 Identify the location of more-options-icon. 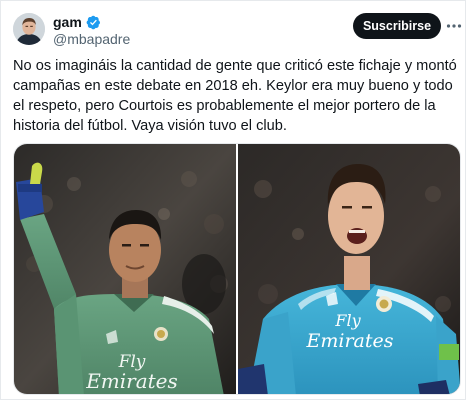
(454, 26).